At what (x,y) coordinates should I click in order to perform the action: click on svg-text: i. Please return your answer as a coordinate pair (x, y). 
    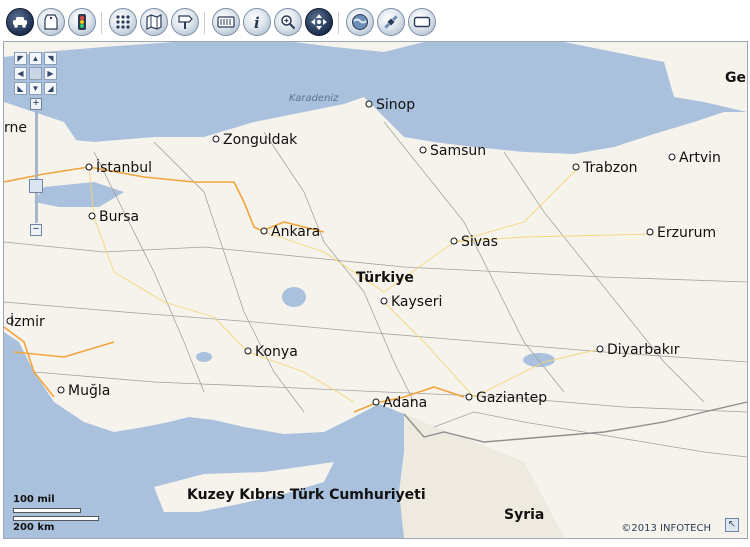
    Looking at the image, I should click on (257, 22).